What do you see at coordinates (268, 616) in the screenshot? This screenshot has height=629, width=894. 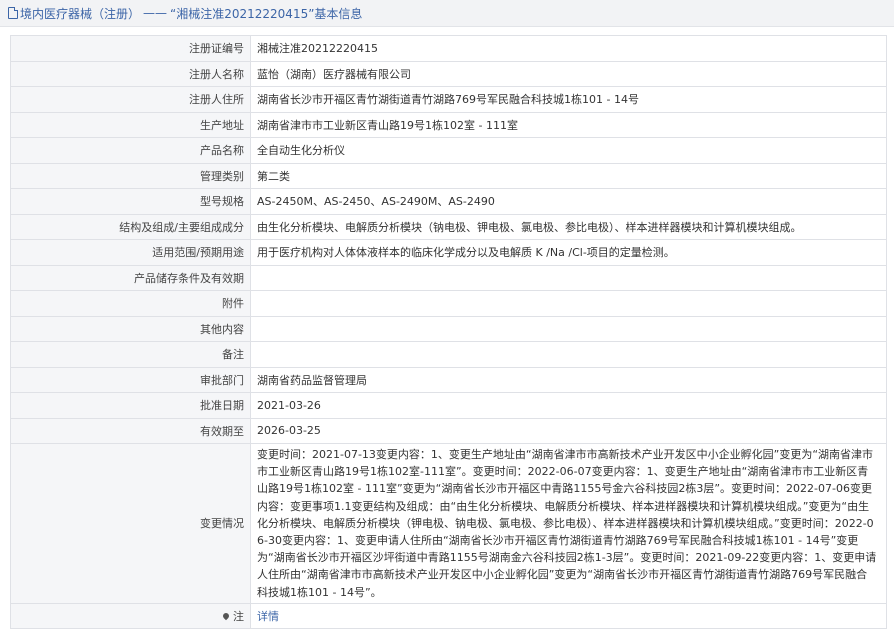 I see `details-link: 详情` at bounding box center [268, 616].